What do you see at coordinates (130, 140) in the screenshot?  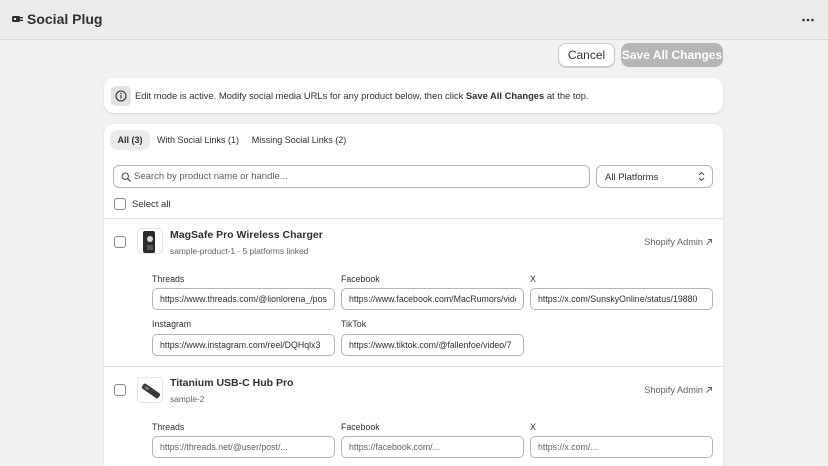 I see `tab-all: All (3)` at bounding box center [130, 140].